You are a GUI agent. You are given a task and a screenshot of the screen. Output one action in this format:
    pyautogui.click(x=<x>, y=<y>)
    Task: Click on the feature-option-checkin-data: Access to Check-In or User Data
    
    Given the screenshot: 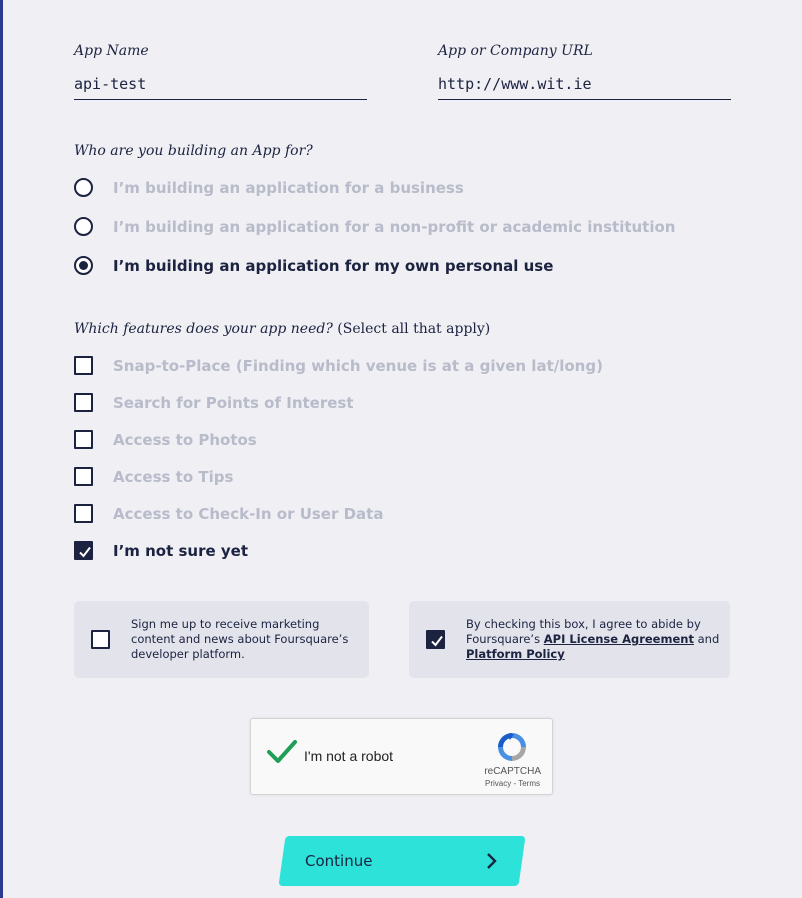 What is the action you would take?
    pyautogui.click(x=228, y=513)
    